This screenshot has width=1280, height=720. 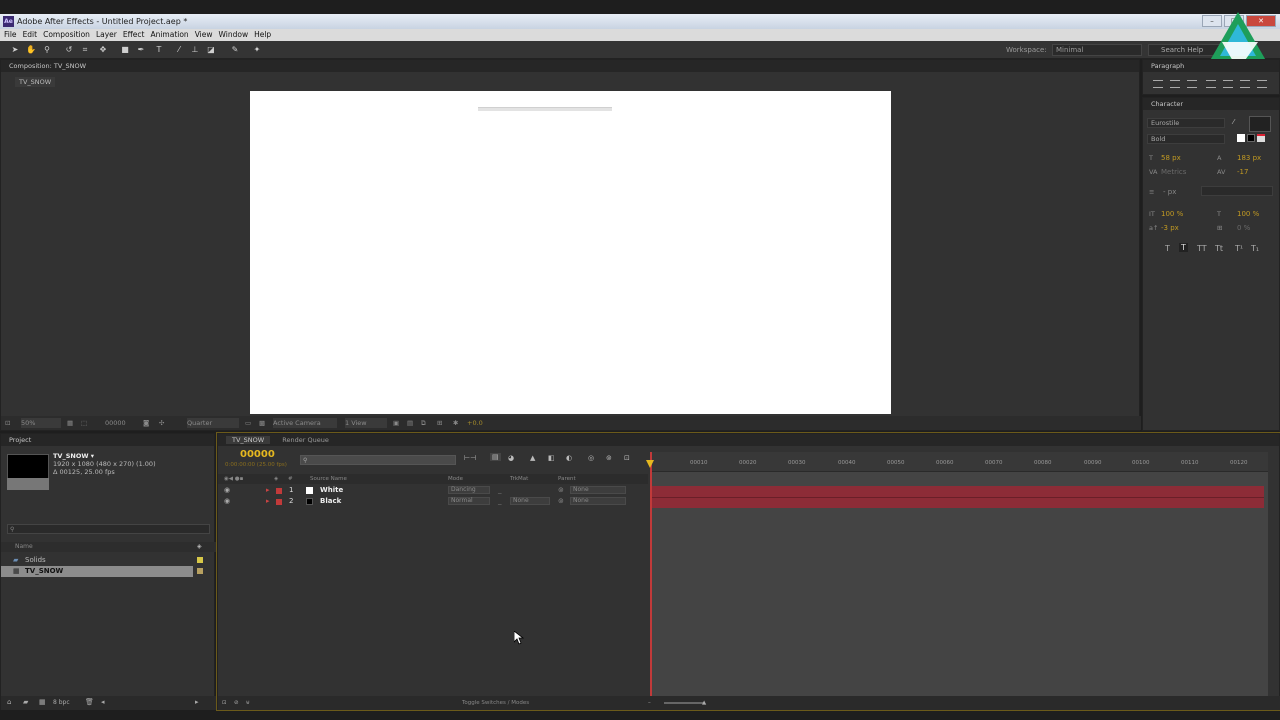 I want to click on superscript-icon: T¹, so click(x=1239, y=248).